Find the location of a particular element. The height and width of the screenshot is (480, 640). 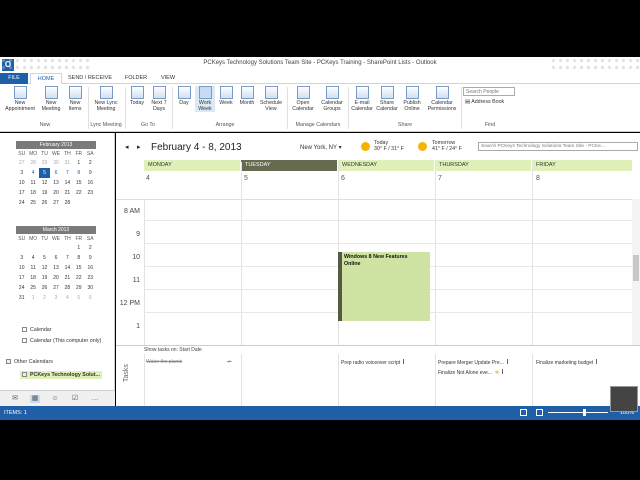

open-calendar-button: Open Calendar is located at coordinates (303, 99).